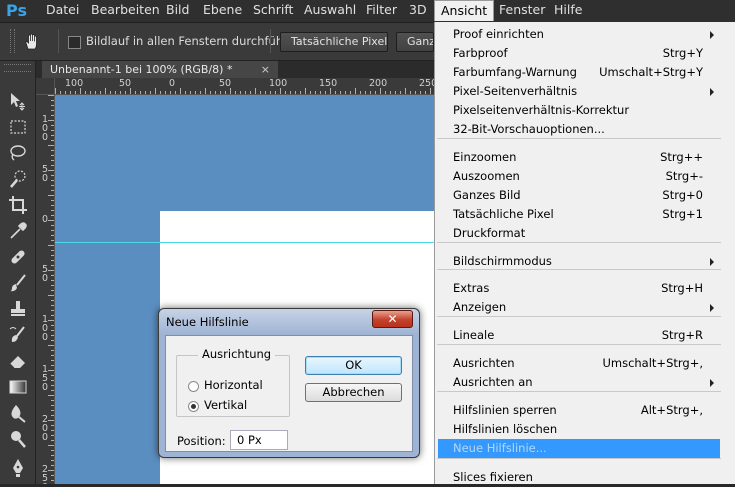 The image size is (735, 487). Describe the element at coordinates (58, 41) in the screenshot. I see `options-separator` at that location.